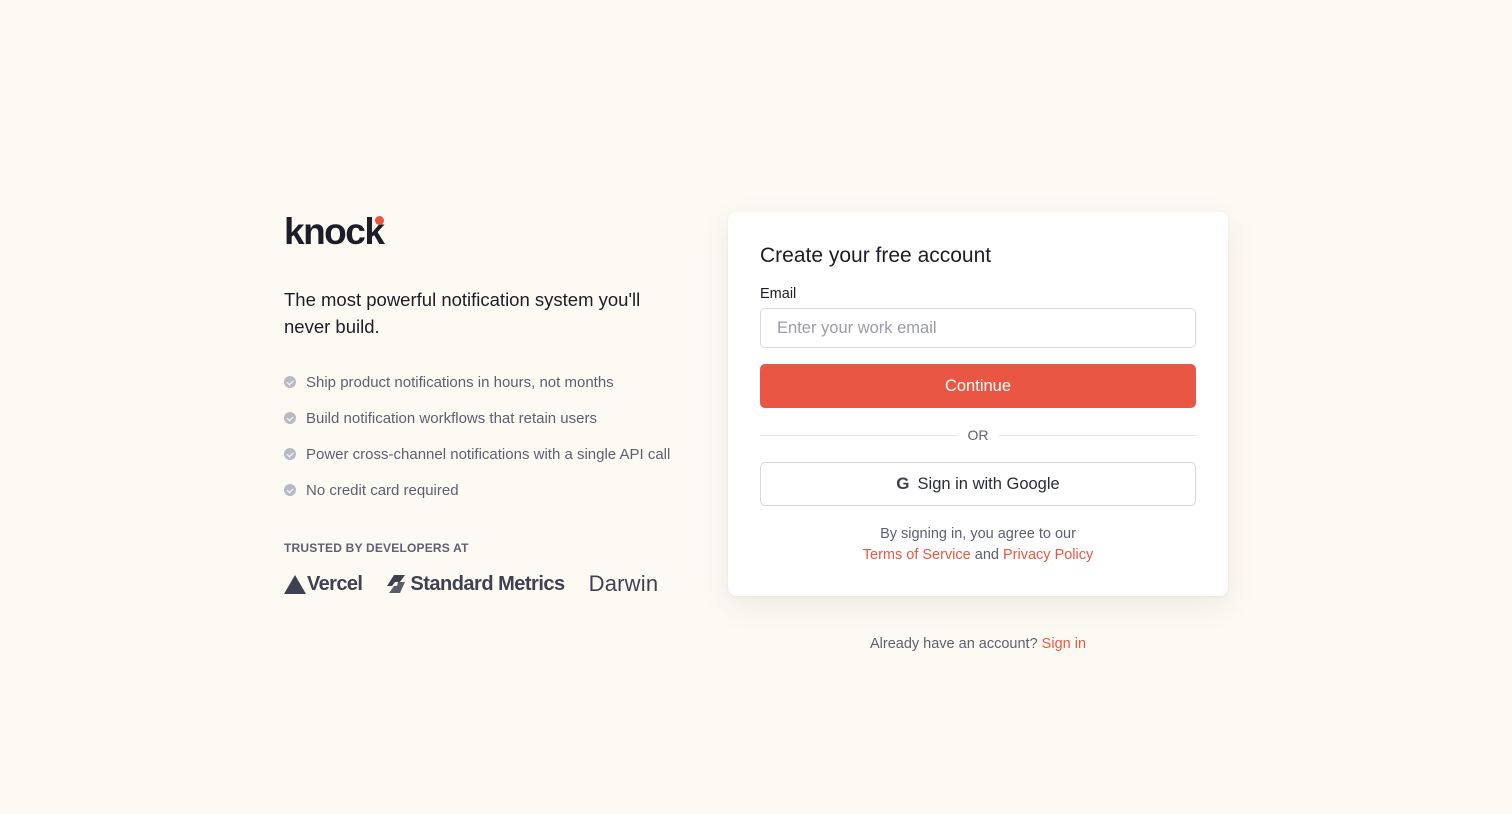 This screenshot has width=1512, height=814. I want to click on existing-account-prompt: Already have an account? Sign in, so click(978, 644).